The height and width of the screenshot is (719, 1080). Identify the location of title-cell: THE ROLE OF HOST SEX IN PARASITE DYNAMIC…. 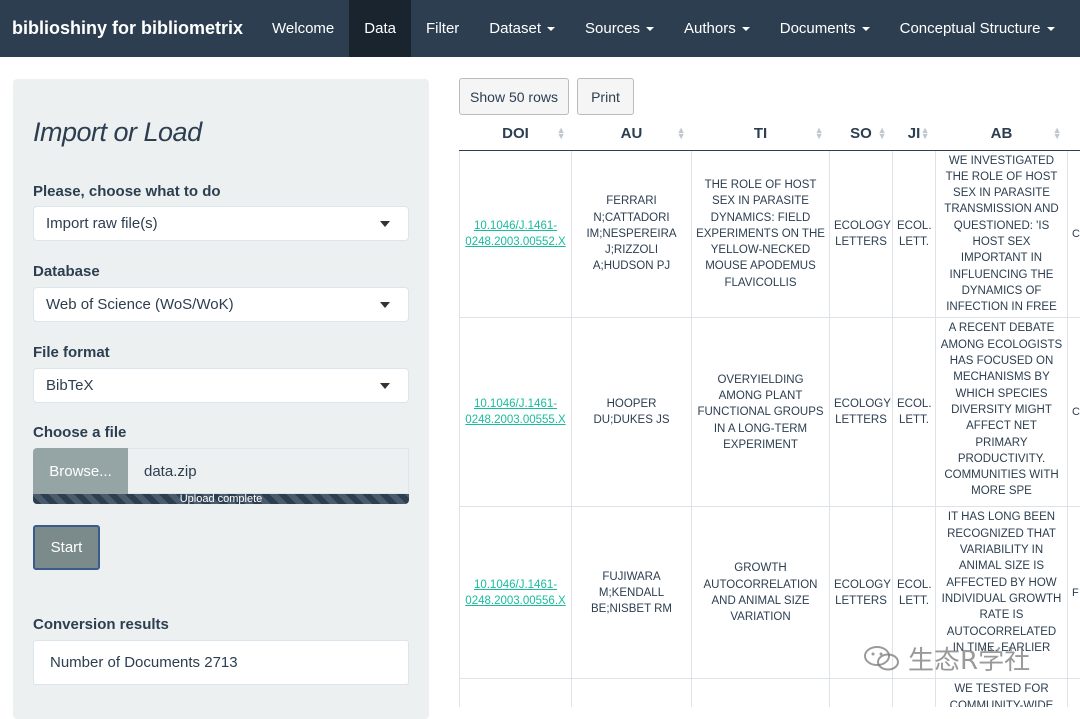
(761, 234).